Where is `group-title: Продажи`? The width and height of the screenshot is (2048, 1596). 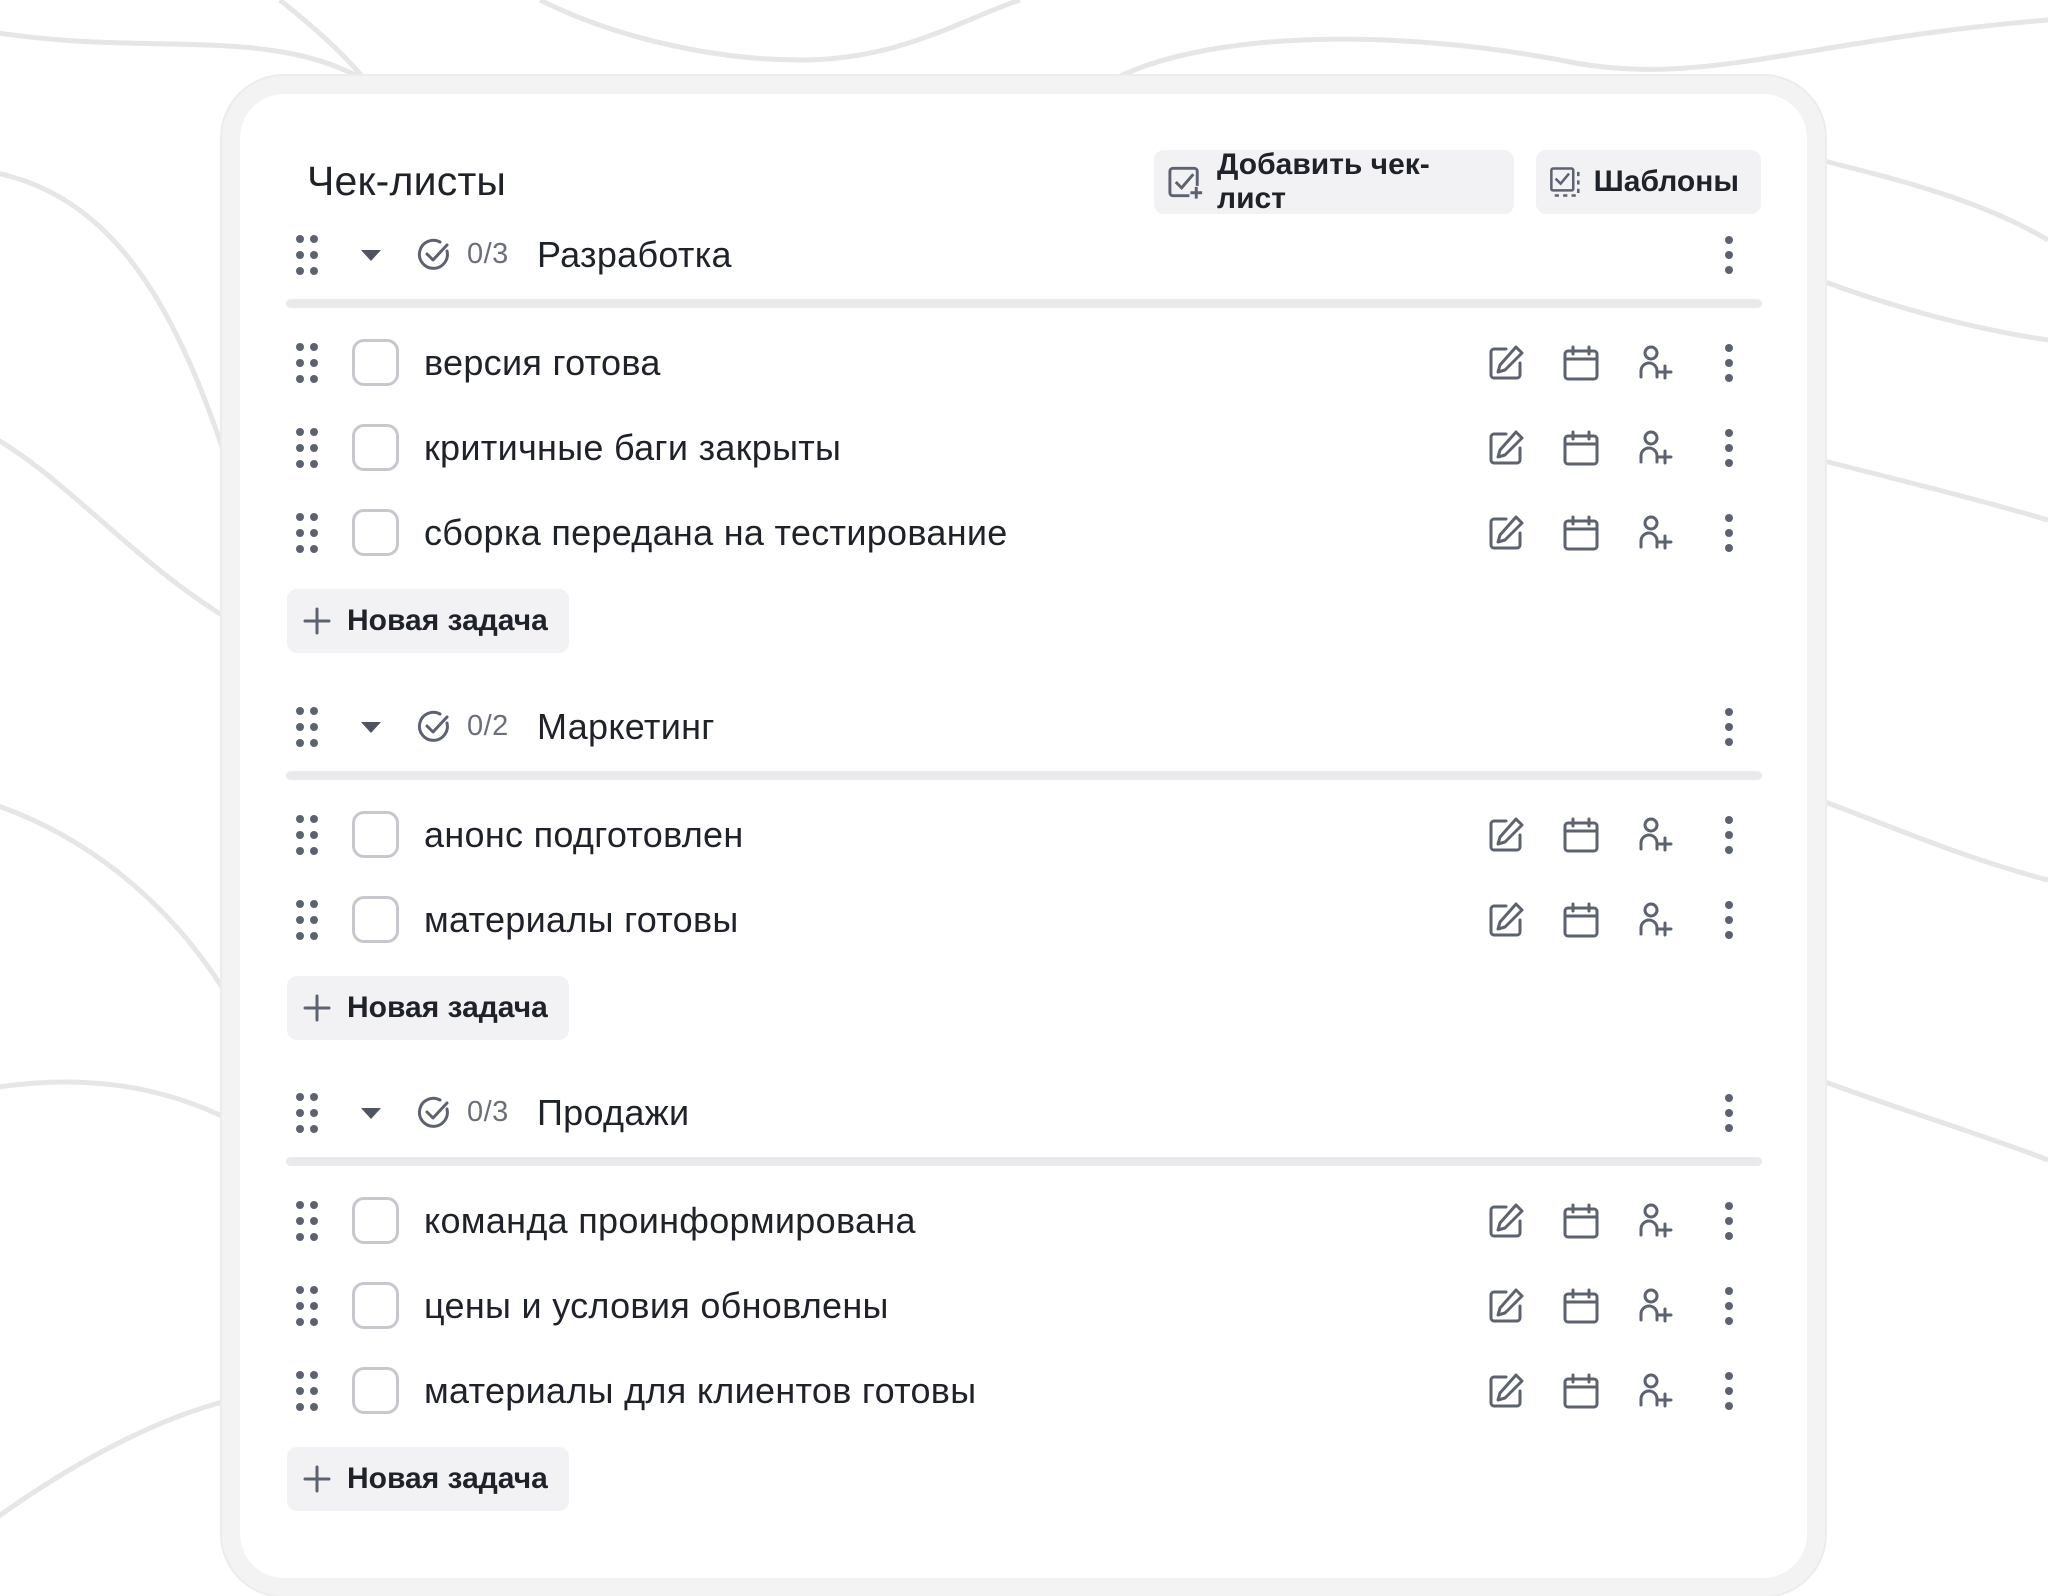
group-title: Продажи is located at coordinates (613, 1112).